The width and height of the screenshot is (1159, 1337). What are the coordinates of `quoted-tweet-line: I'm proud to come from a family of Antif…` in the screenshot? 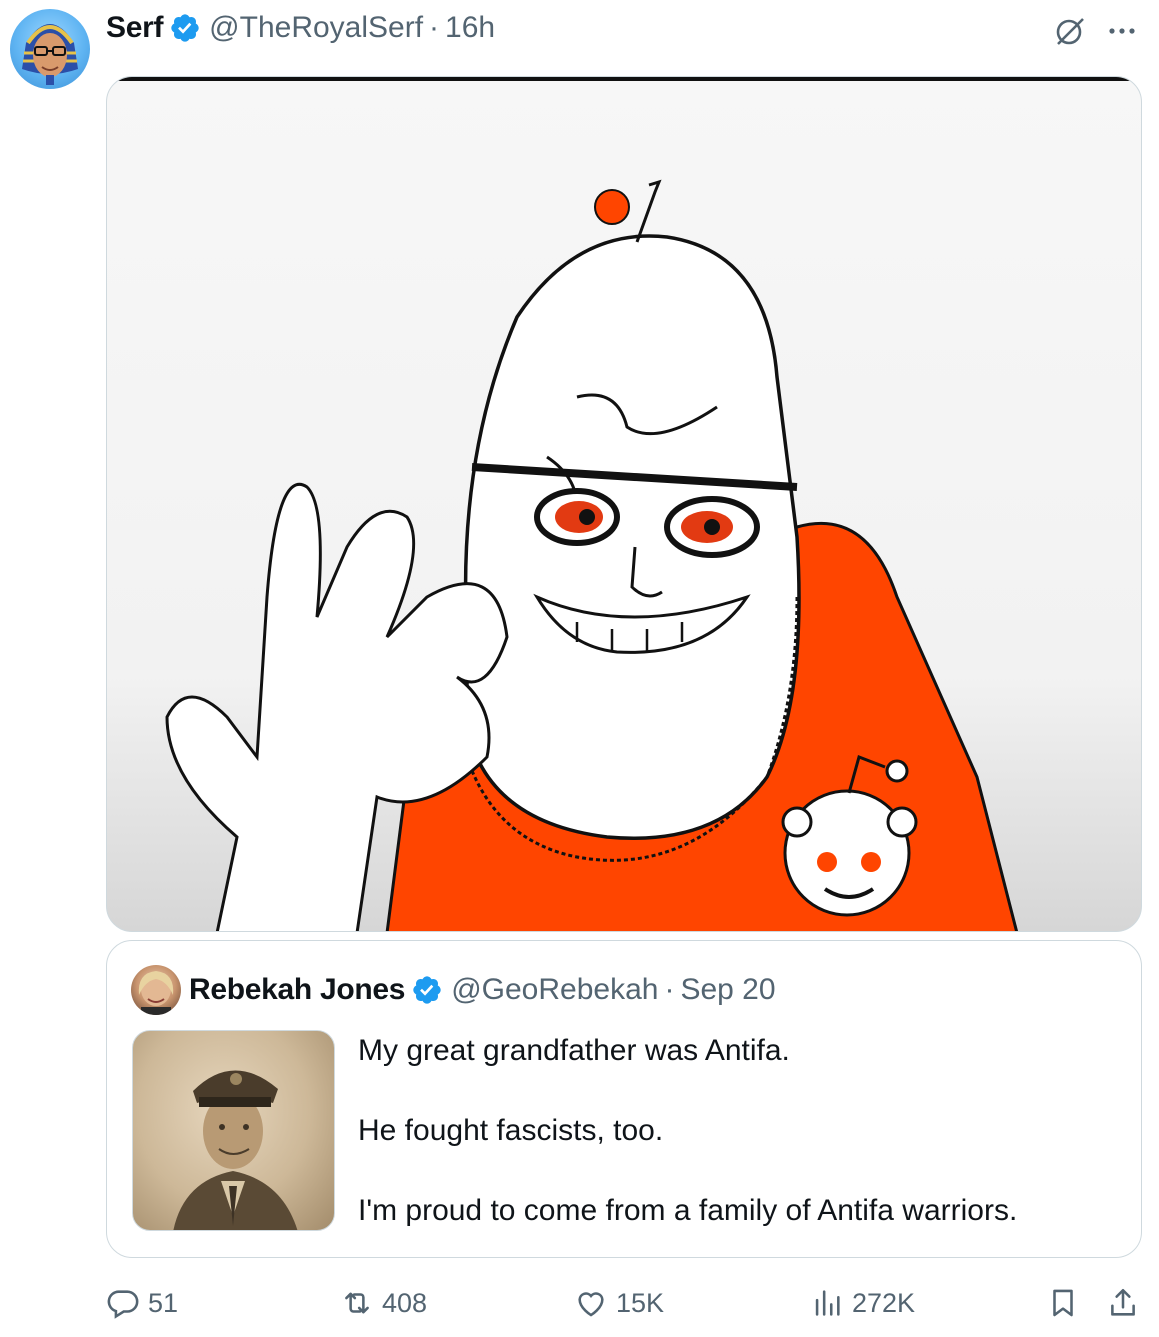 It's located at (688, 1210).